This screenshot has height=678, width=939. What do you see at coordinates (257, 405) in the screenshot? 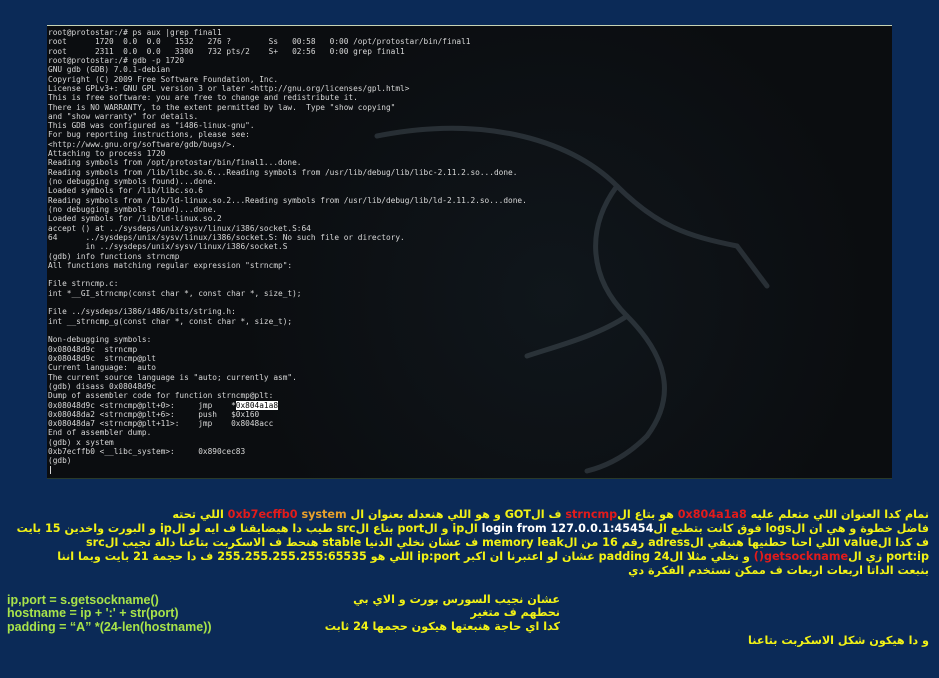
I see `highlighted-got-address: 0x804a1a8` at bounding box center [257, 405].